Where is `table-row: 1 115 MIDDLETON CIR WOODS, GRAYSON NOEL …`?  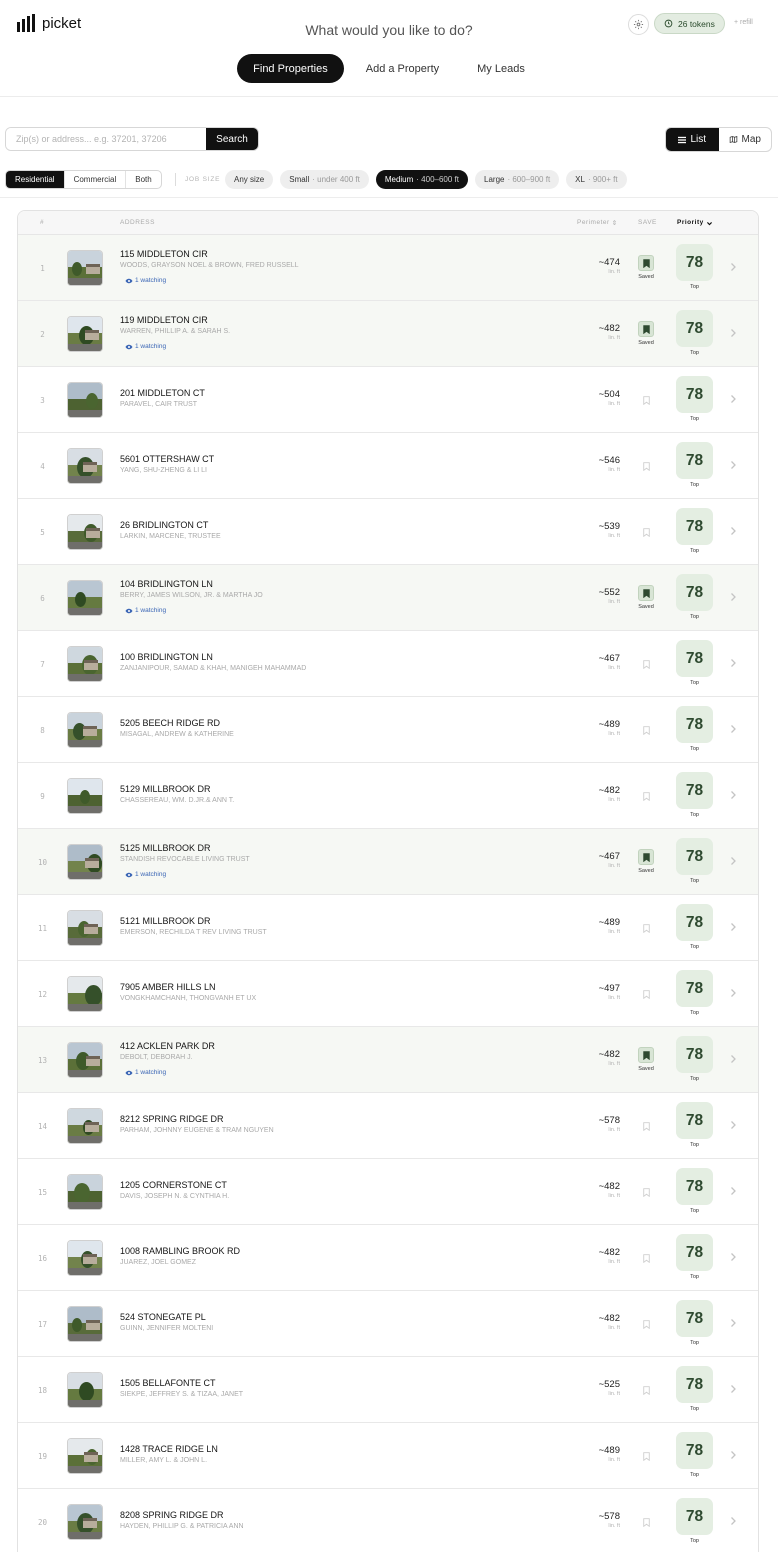 table-row: 1 115 MIDDLETON CIR WOODS, GRAYSON NOEL … is located at coordinates (388, 268).